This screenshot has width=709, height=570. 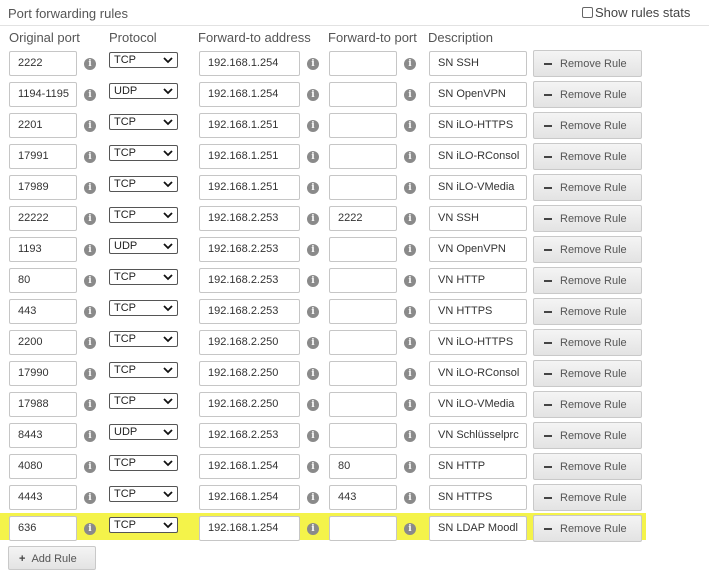 I want to click on description-field: VN iLO-RConsol, so click(x=478, y=373).